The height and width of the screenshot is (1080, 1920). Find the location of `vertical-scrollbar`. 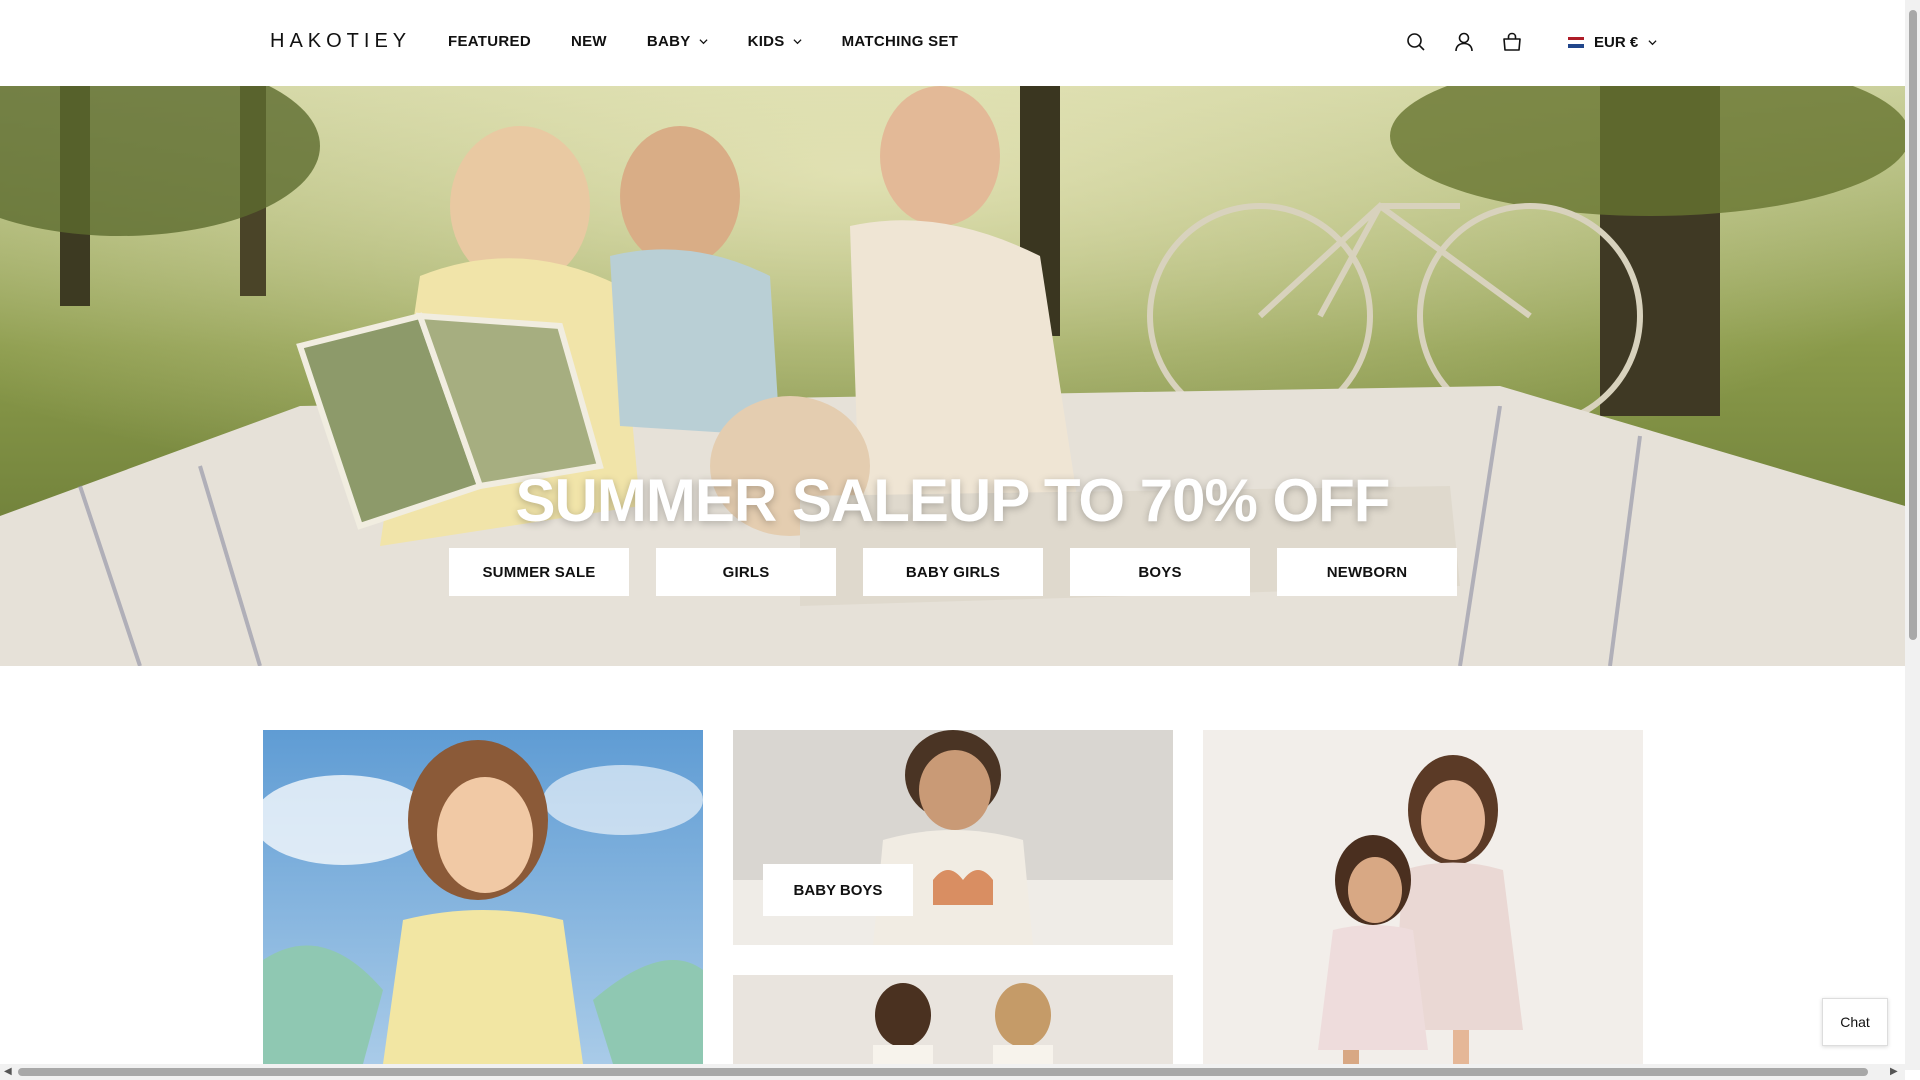

vertical-scrollbar is located at coordinates (1912, 535).